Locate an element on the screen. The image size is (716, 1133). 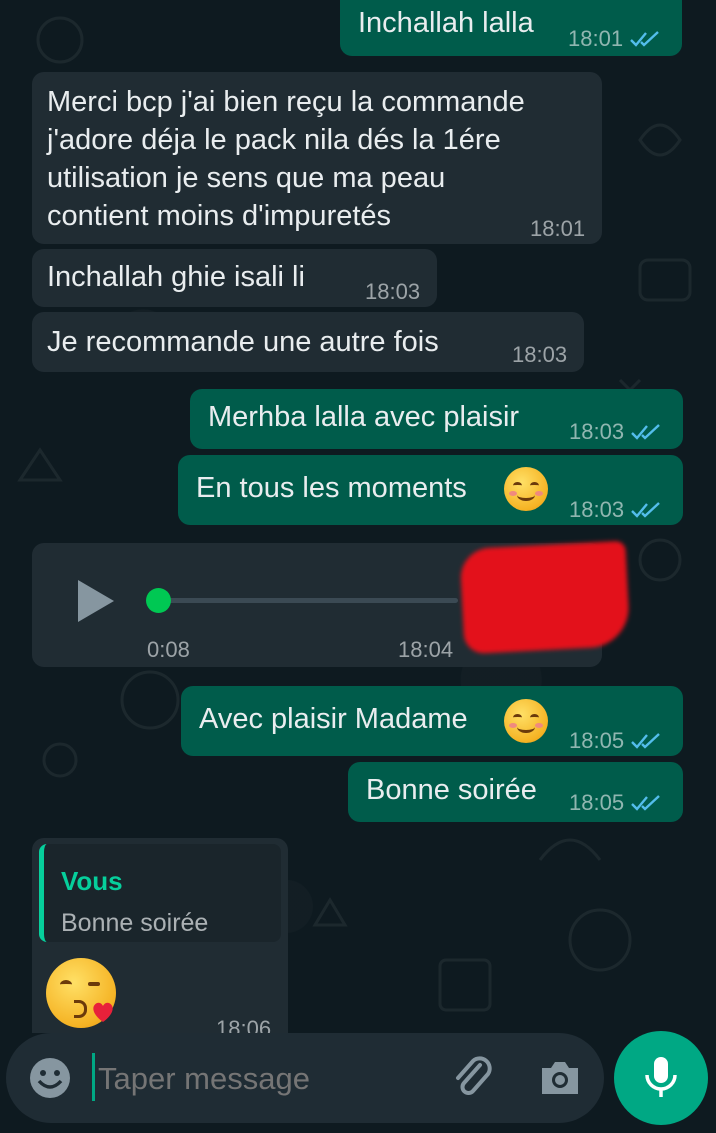
voice-duration: 0:08 is located at coordinates (168, 649).